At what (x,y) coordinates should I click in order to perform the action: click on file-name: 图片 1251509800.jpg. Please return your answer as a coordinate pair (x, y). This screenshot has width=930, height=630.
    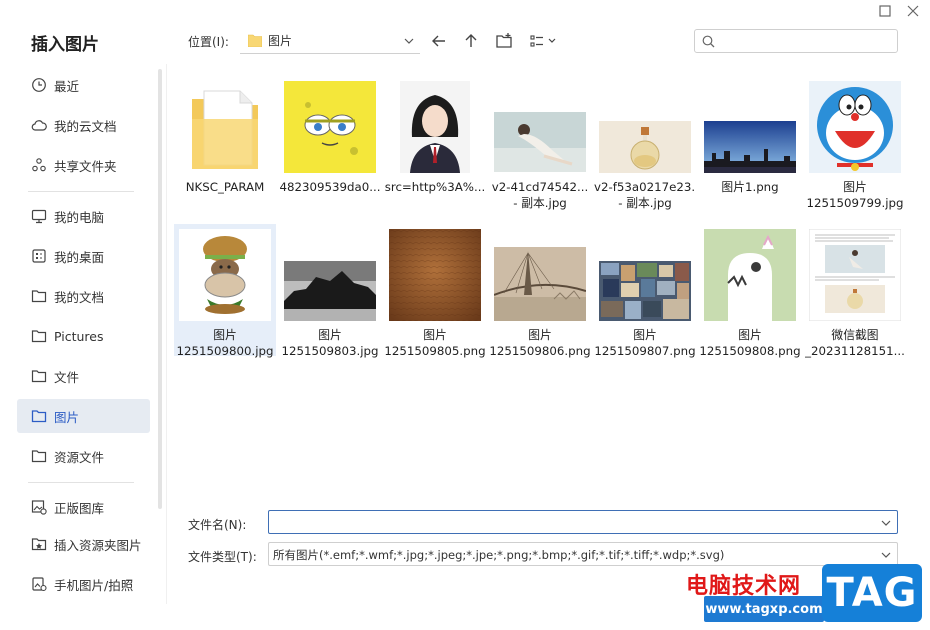
    Looking at the image, I should click on (225, 343).